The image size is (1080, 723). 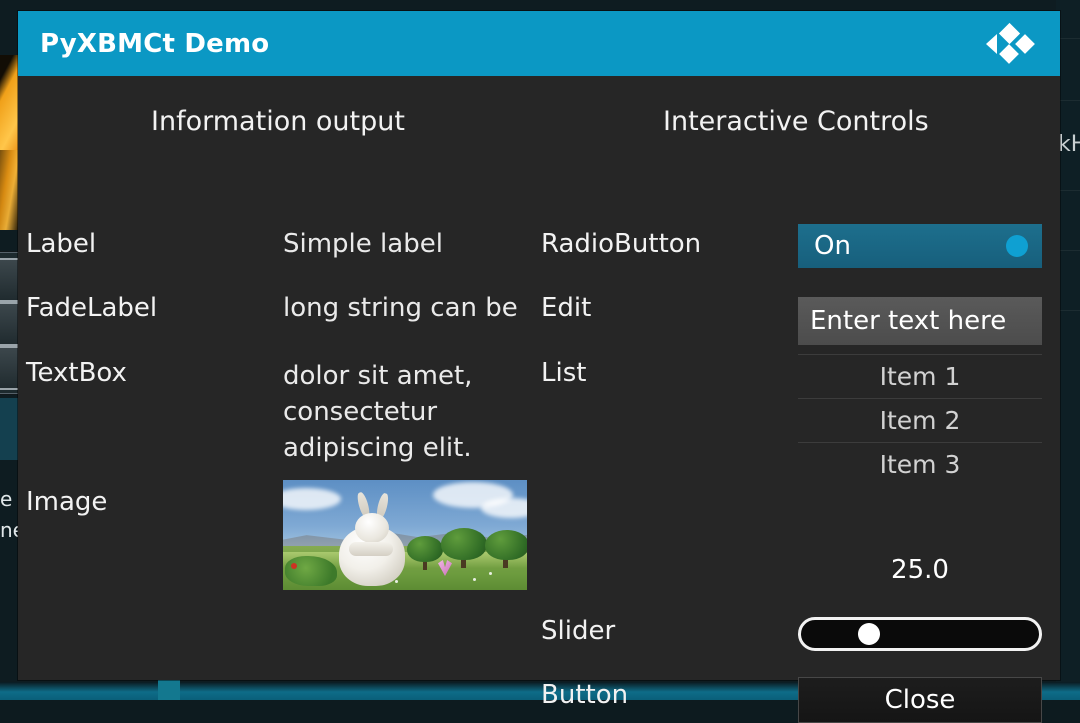 I want to click on row-label-textbox: TextBox, so click(x=76, y=373).